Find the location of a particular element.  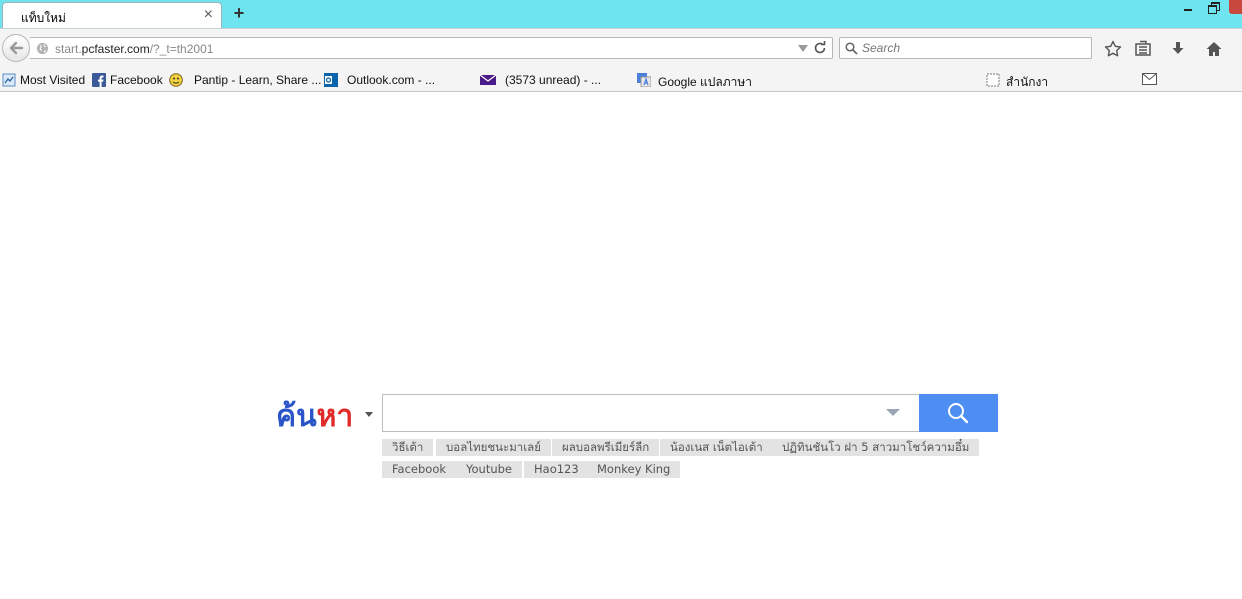

pantip-icon is located at coordinates (176, 80).